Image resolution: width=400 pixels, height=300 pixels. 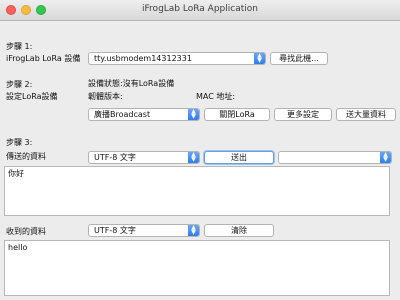 I want to click on title-bar: iFrogLab LoRa Application, so click(x=200, y=10).